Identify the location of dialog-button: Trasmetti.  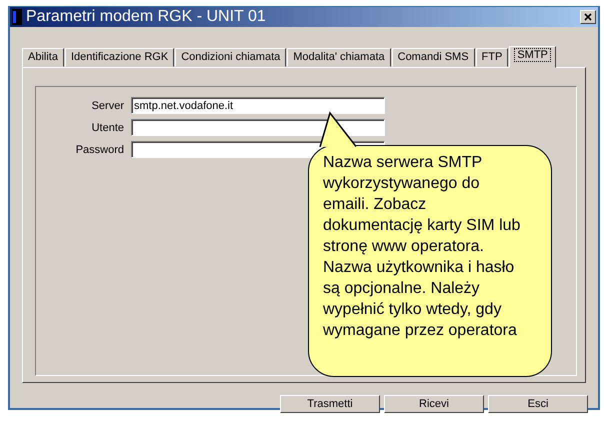
(330, 404).